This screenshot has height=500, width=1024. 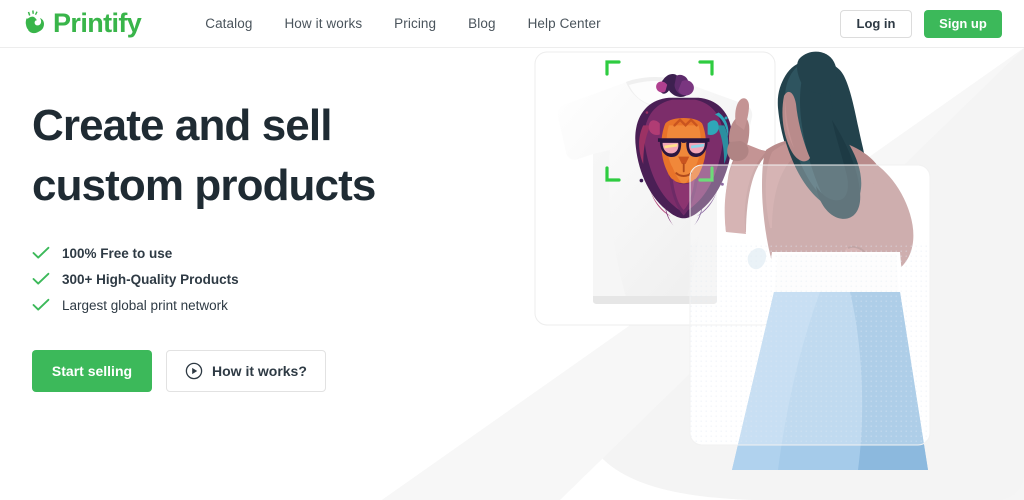 I want to click on how-it-works-label: How it works?, so click(x=259, y=371).